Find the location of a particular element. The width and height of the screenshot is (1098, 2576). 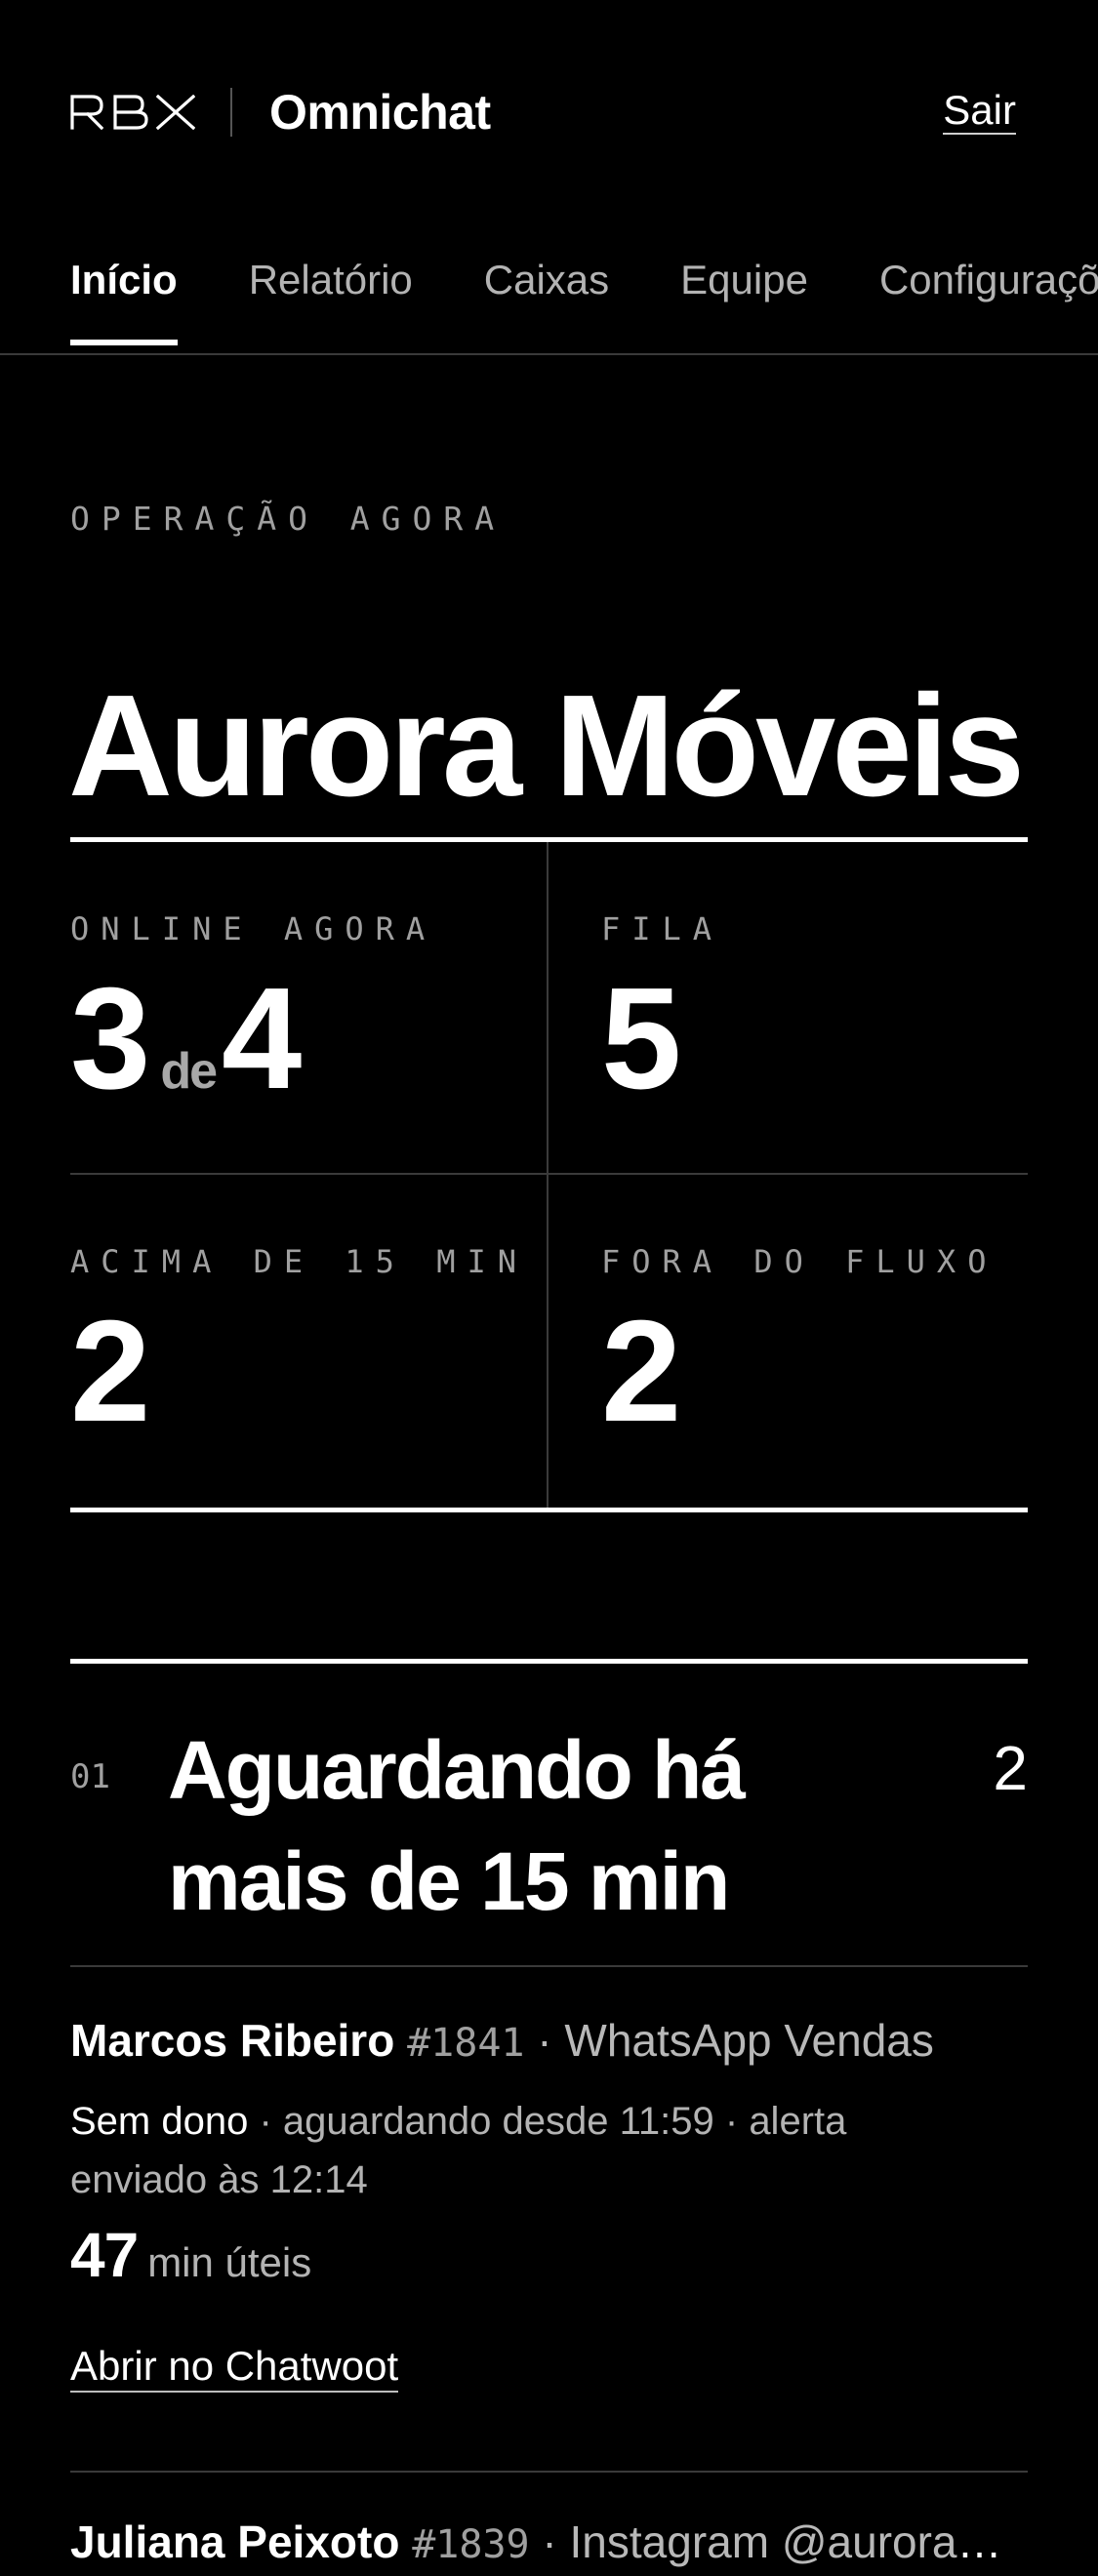

tab-caixas: Caixas is located at coordinates (546, 301).